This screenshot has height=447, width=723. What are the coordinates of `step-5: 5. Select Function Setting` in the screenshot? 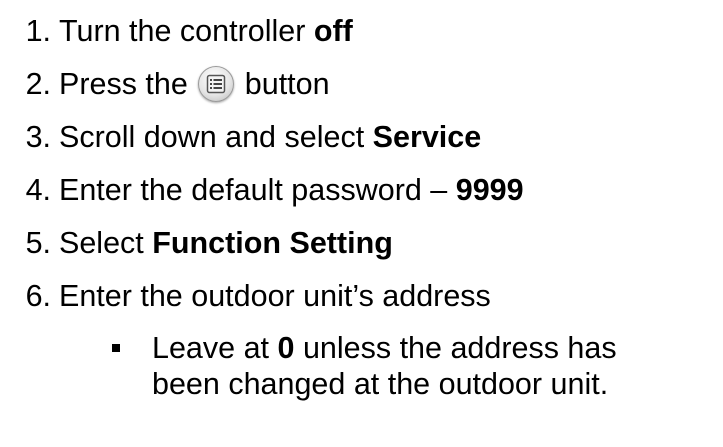 It's located at (196, 243).